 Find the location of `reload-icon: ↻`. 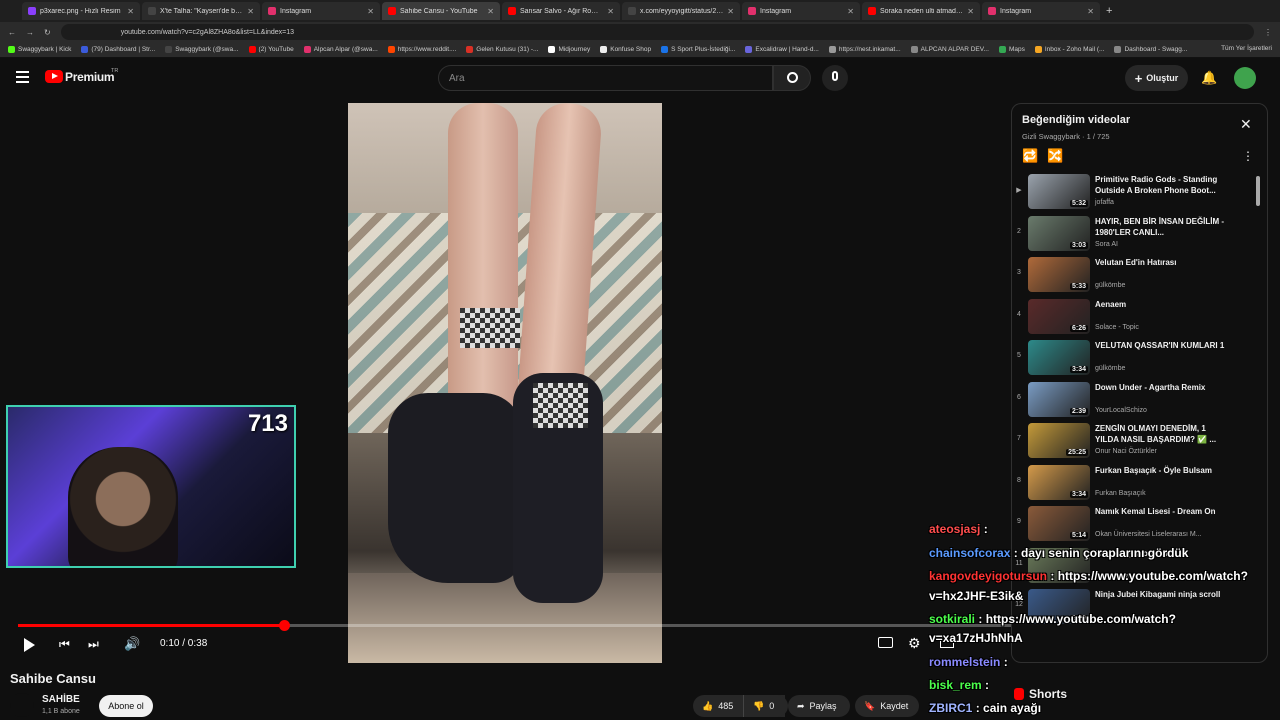

reload-icon: ↻ is located at coordinates (47, 32).